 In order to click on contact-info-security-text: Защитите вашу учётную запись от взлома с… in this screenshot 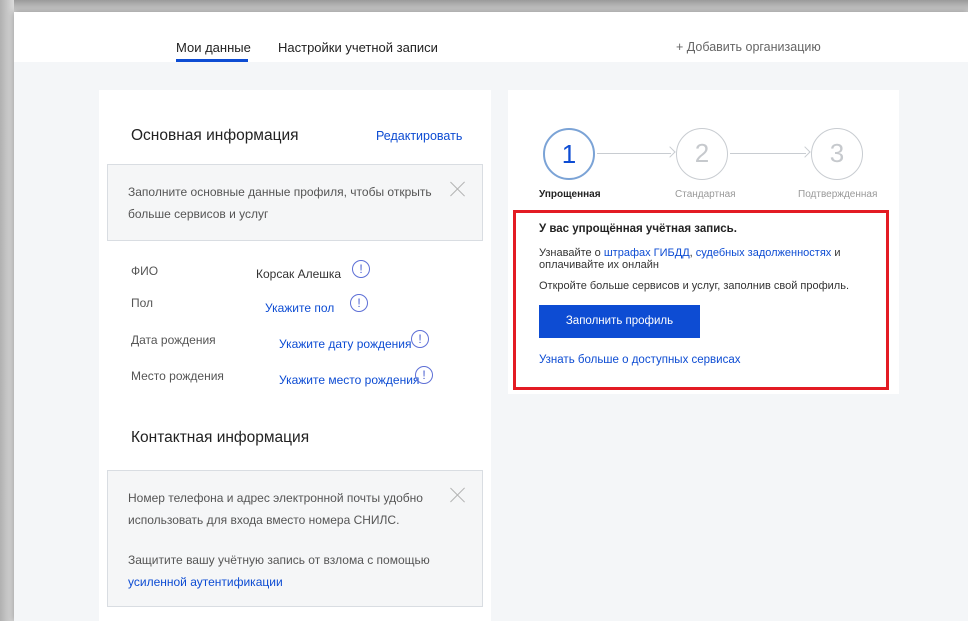, I will do `click(283, 571)`.